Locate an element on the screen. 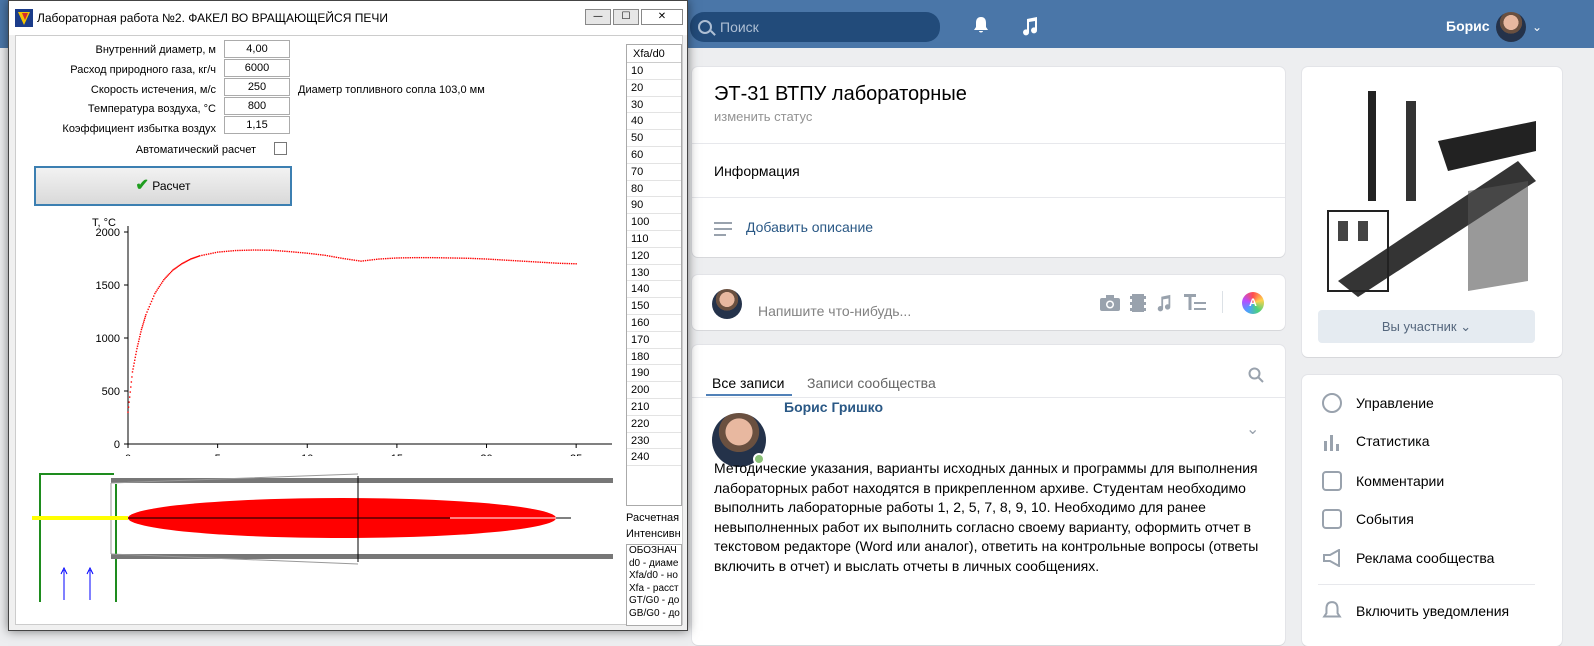 The width and height of the screenshot is (1594, 646). menu-notifications: Включить уведомления is located at coordinates (1432, 611).